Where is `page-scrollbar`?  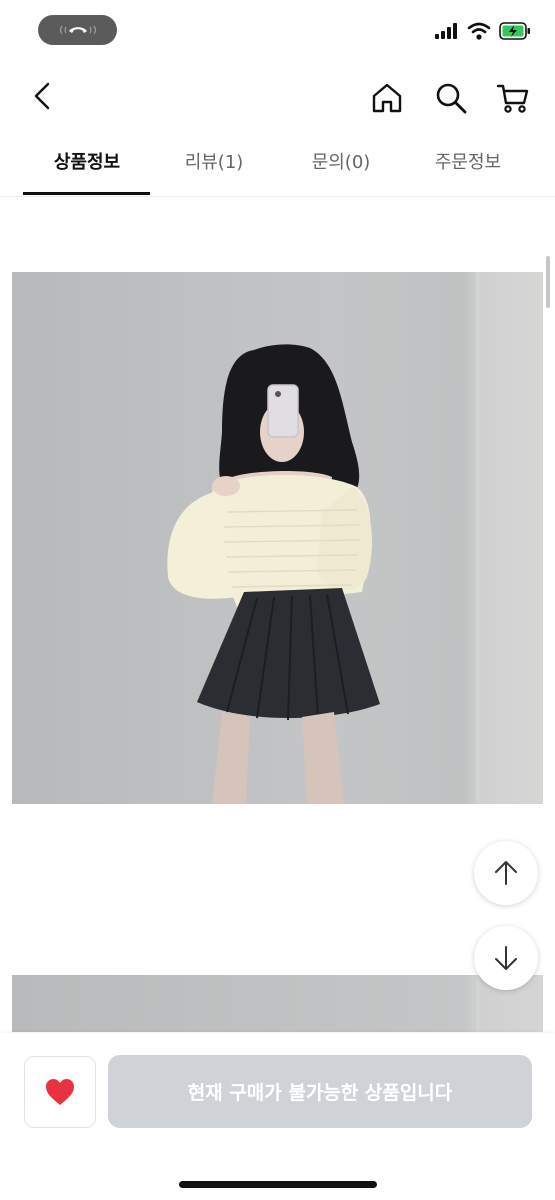 page-scrollbar is located at coordinates (548, 282).